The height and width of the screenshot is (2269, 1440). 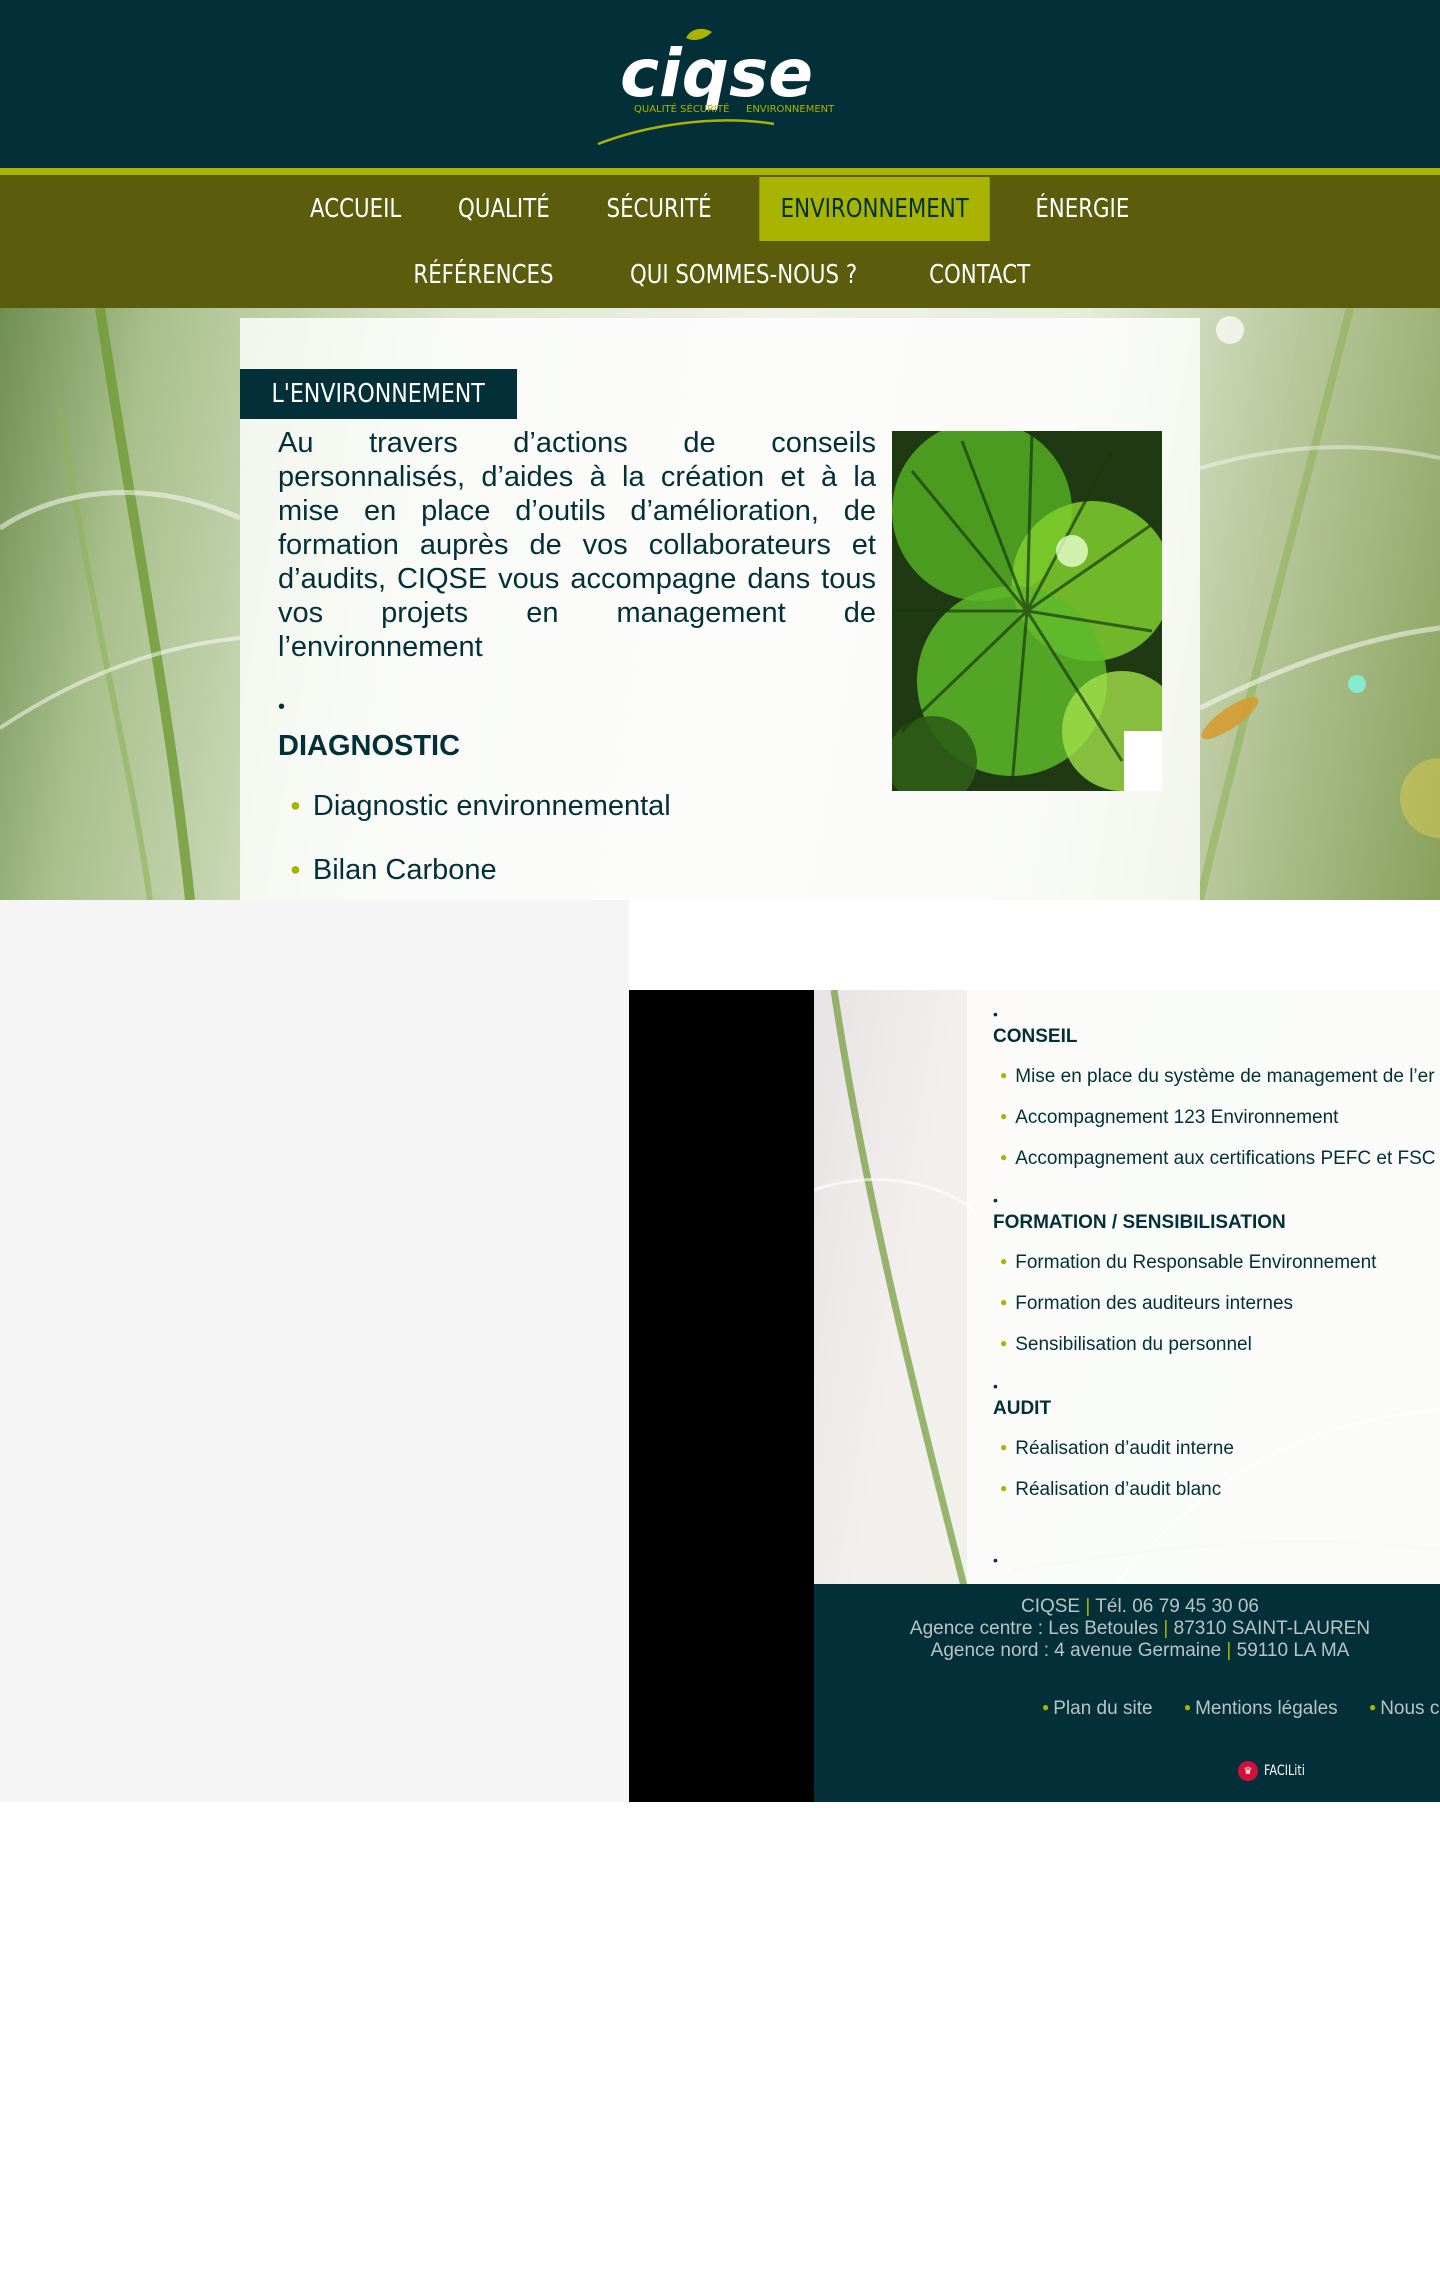 I want to click on list-item-label: Formation du Responsable Environnement, so click(x=1196, y=1262).